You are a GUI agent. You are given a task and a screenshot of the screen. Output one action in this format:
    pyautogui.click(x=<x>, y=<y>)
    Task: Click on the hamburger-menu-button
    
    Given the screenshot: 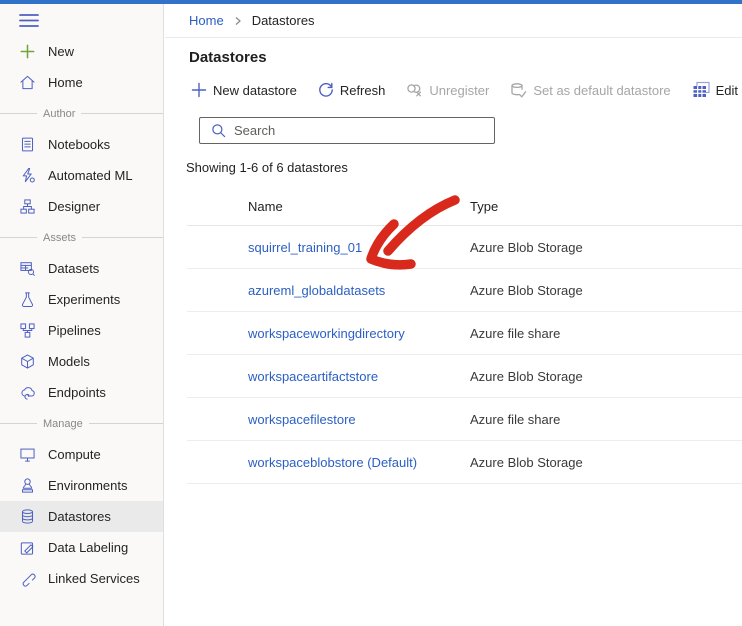 What is the action you would take?
    pyautogui.click(x=81, y=20)
    